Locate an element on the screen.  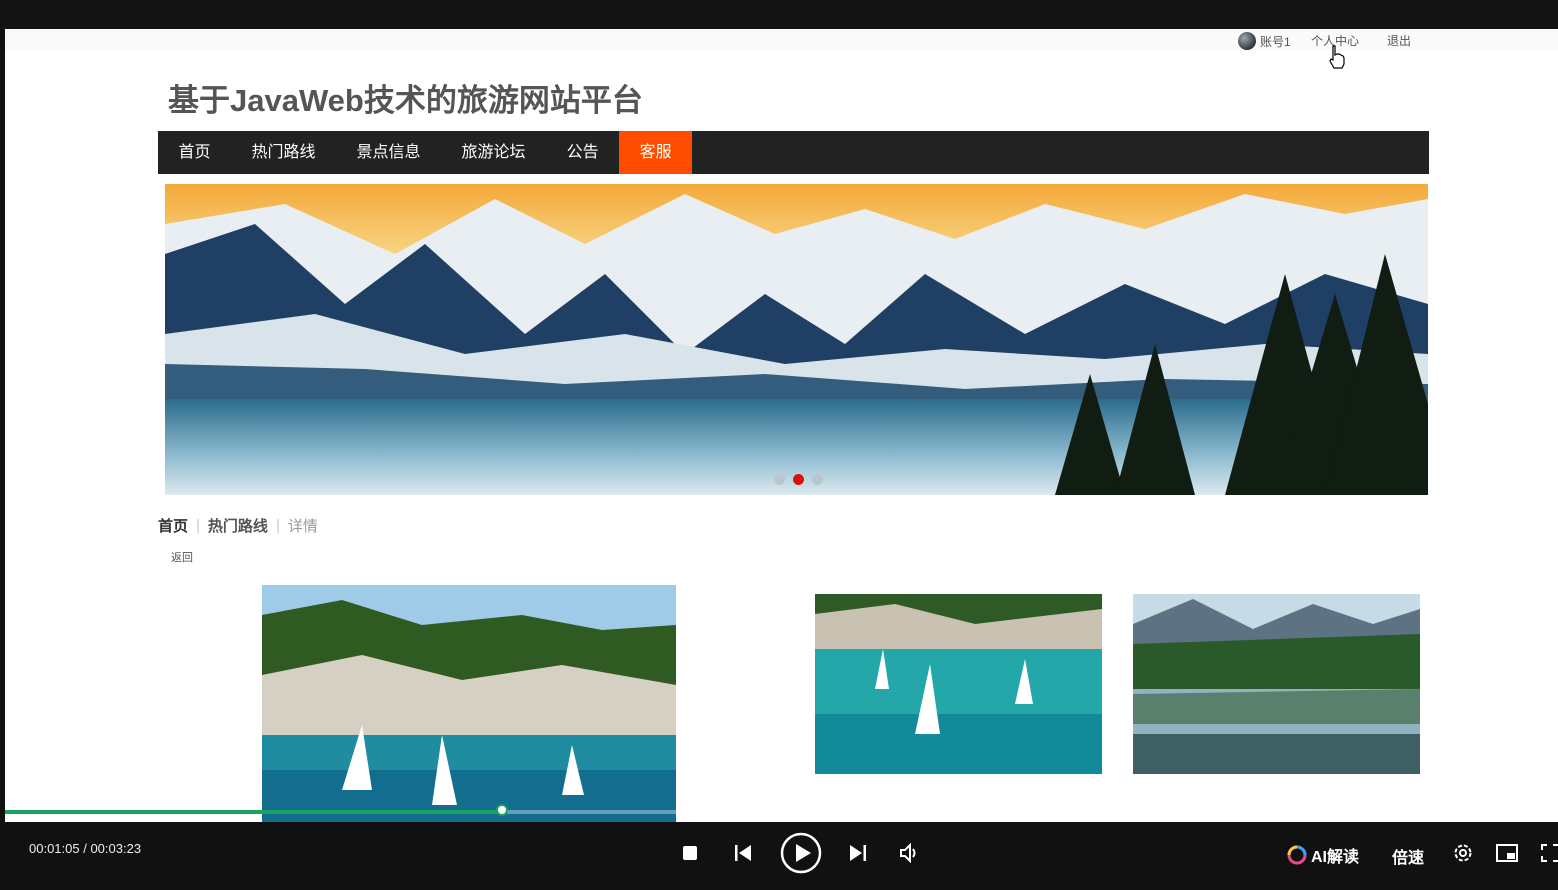
breadcrumb: 首页 | 热门路线 | 详情 is located at coordinates (238, 525).